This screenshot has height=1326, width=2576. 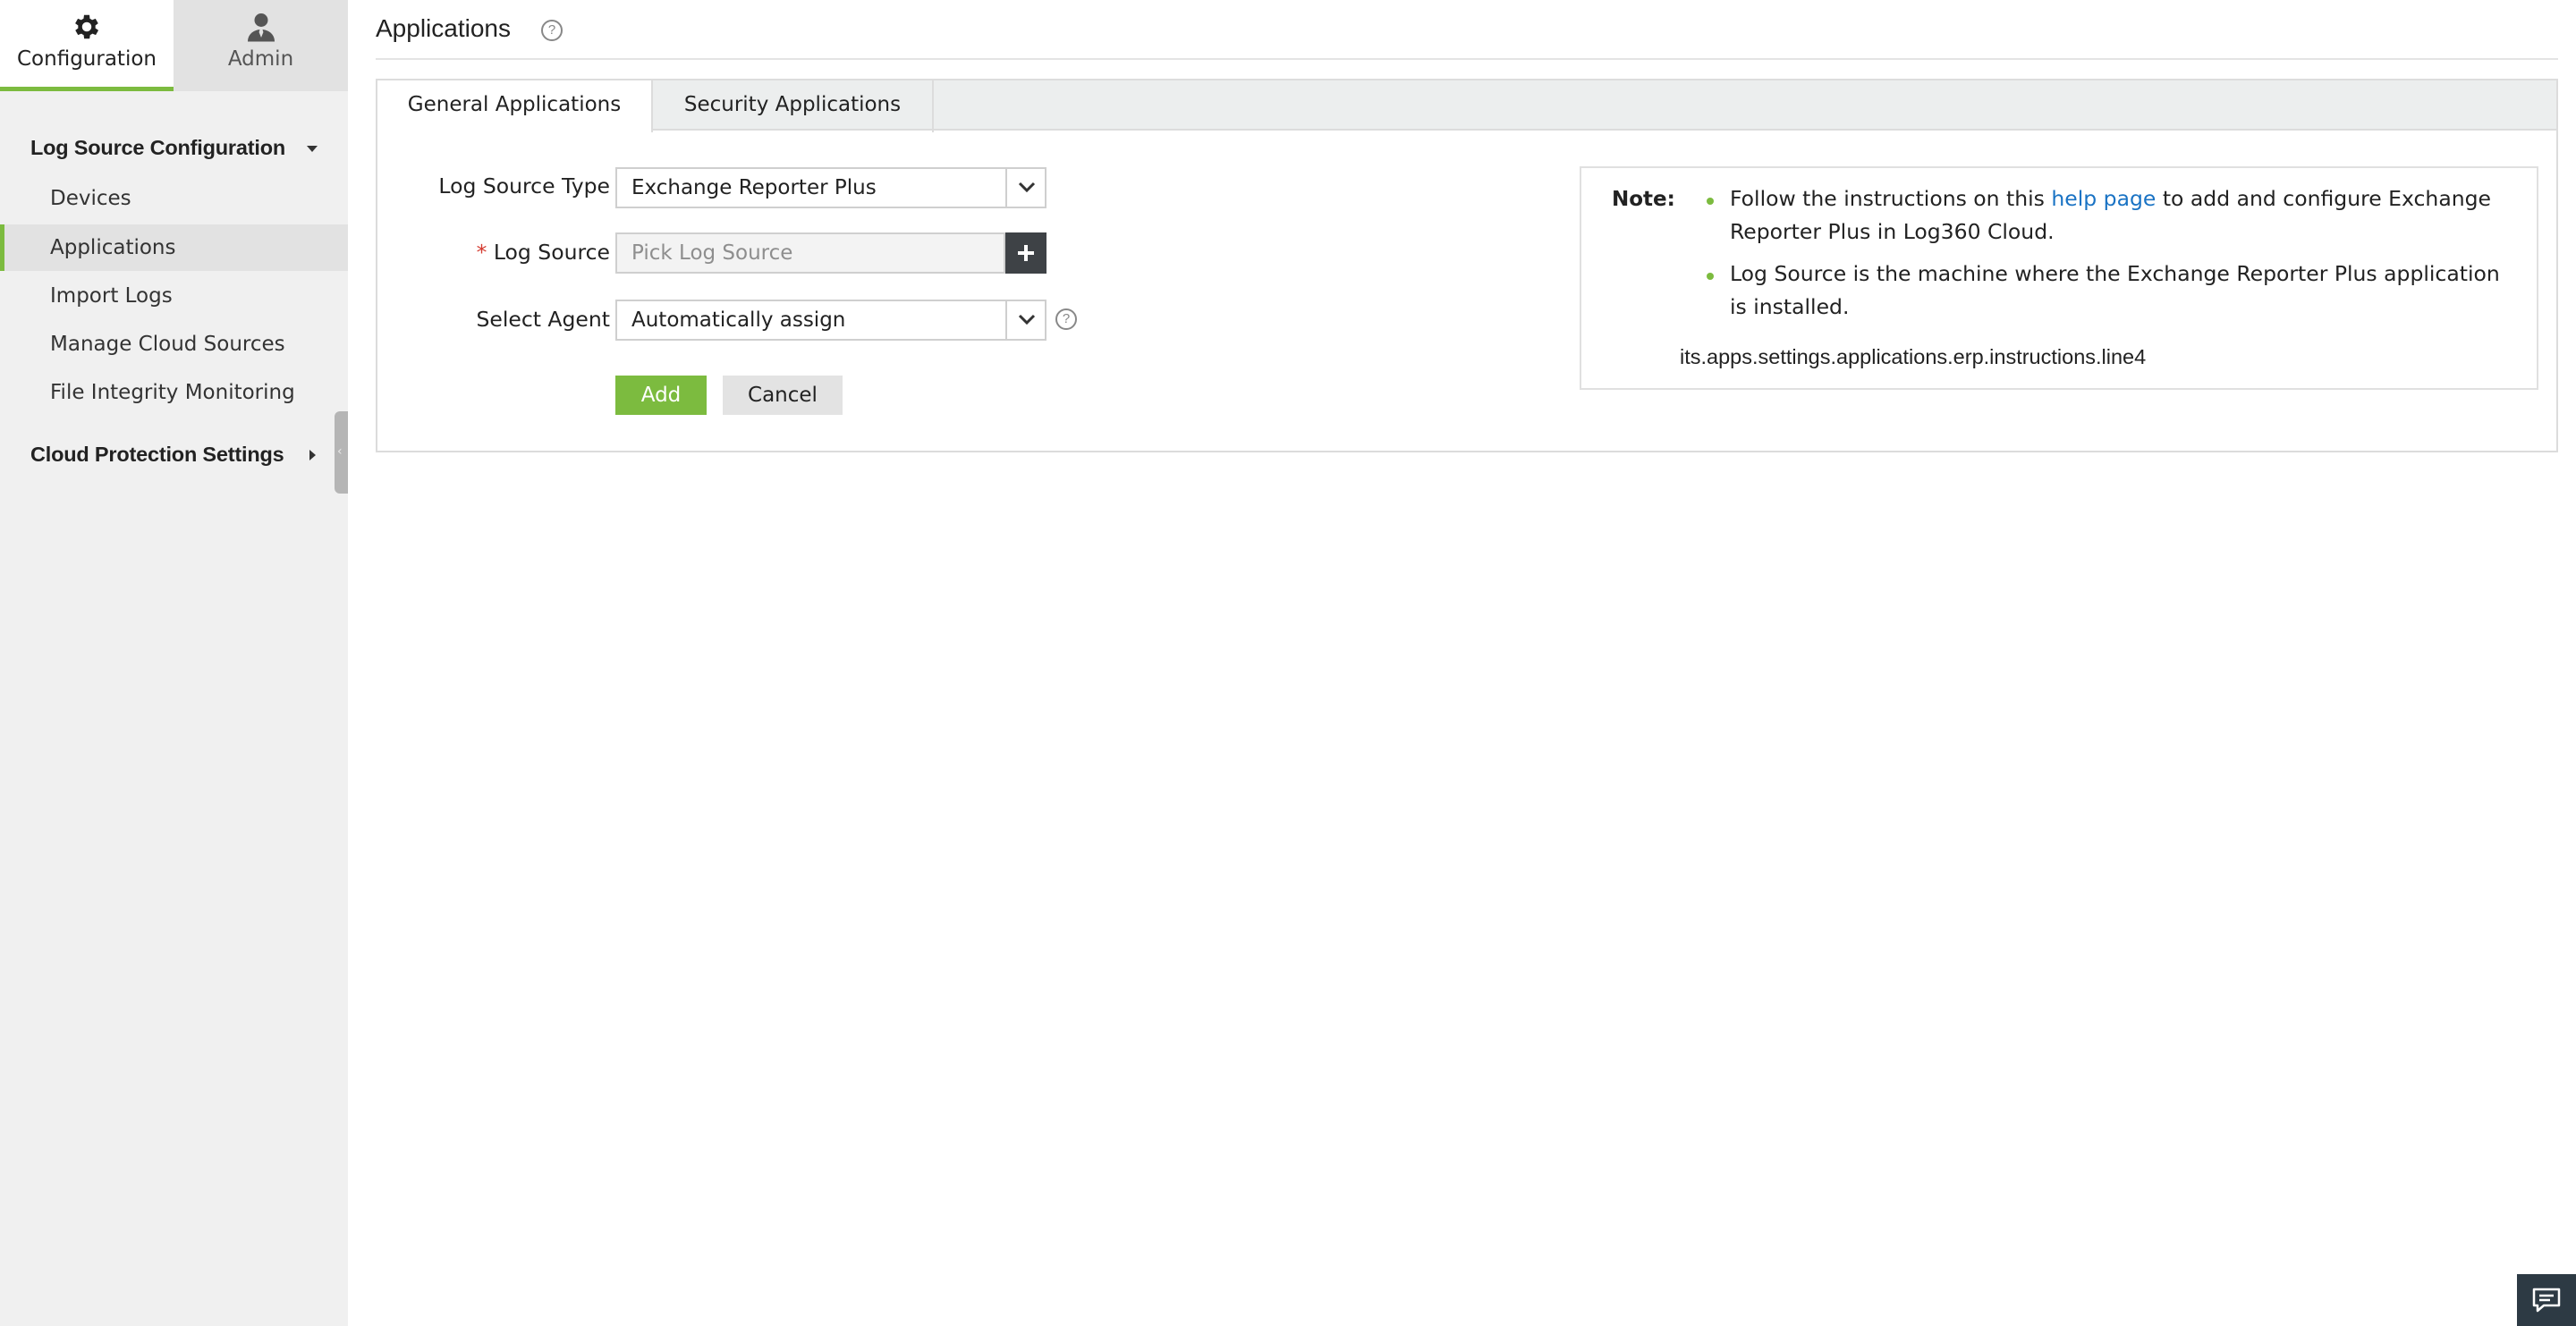 I want to click on log-source-label-text: Log Source, so click(x=551, y=253).